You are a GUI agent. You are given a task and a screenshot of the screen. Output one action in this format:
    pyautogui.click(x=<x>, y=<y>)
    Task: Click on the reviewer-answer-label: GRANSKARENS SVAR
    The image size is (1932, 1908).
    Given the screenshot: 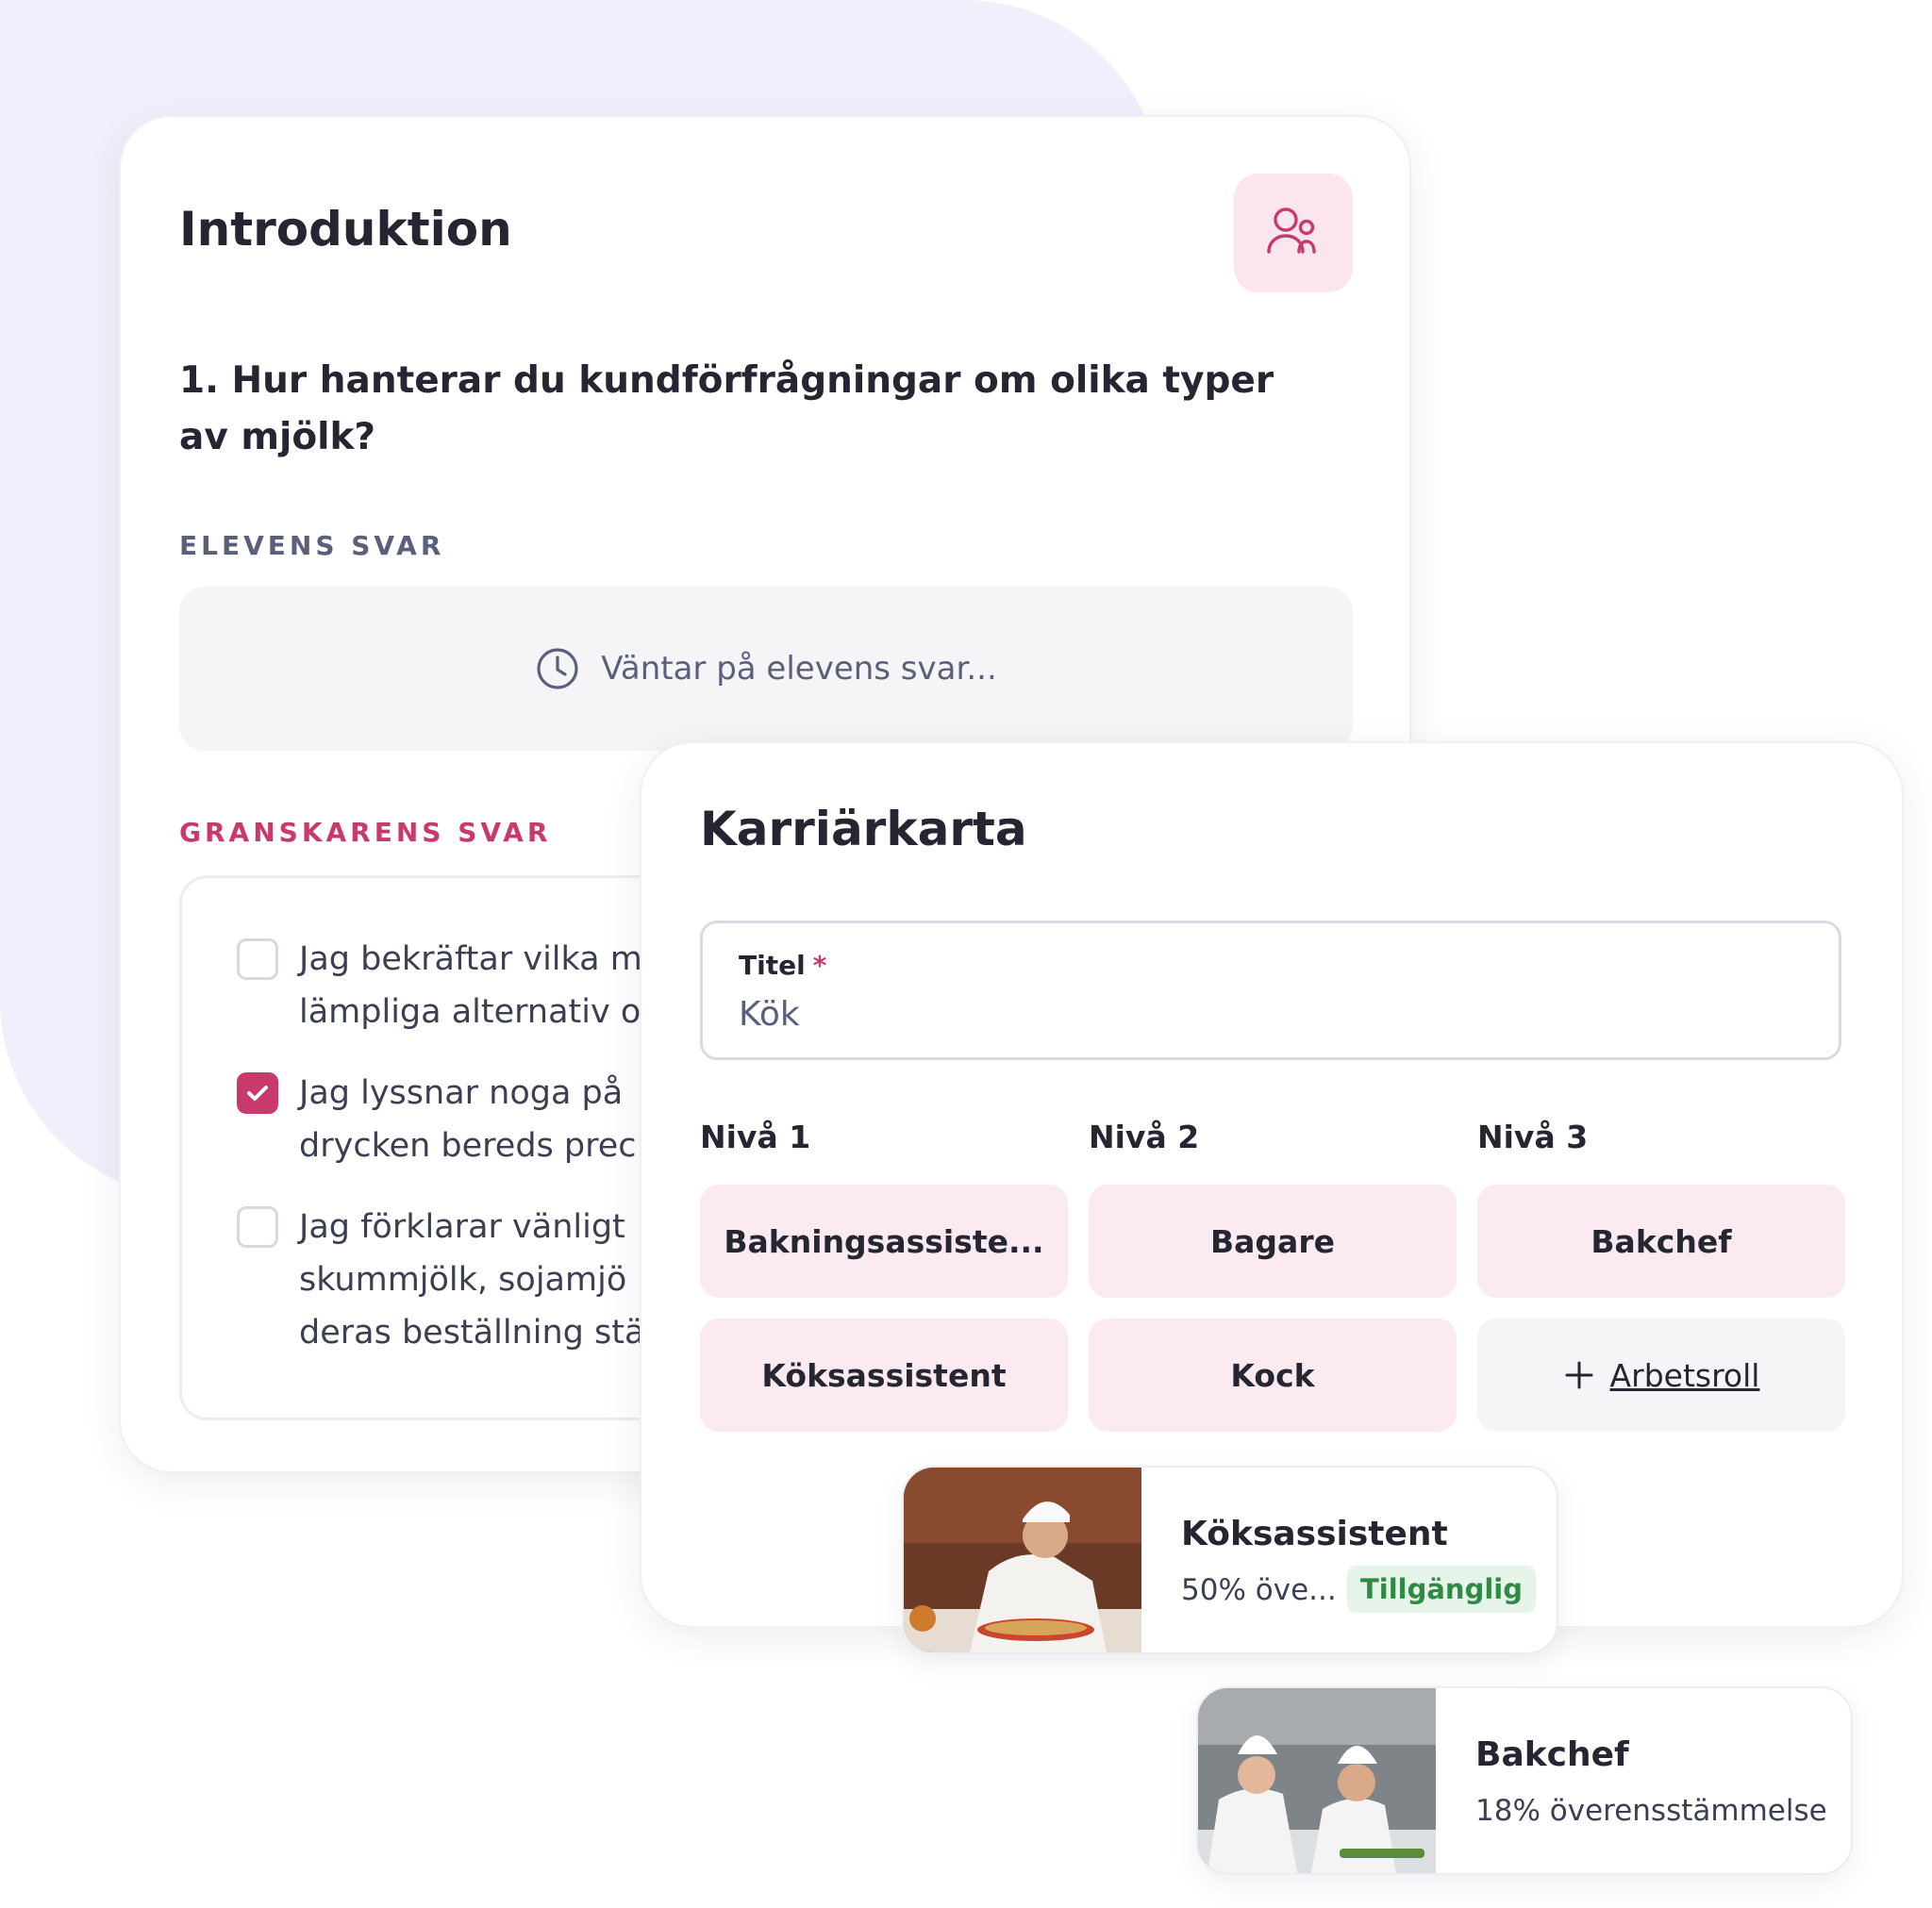 What is the action you would take?
    pyautogui.click(x=366, y=832)
    